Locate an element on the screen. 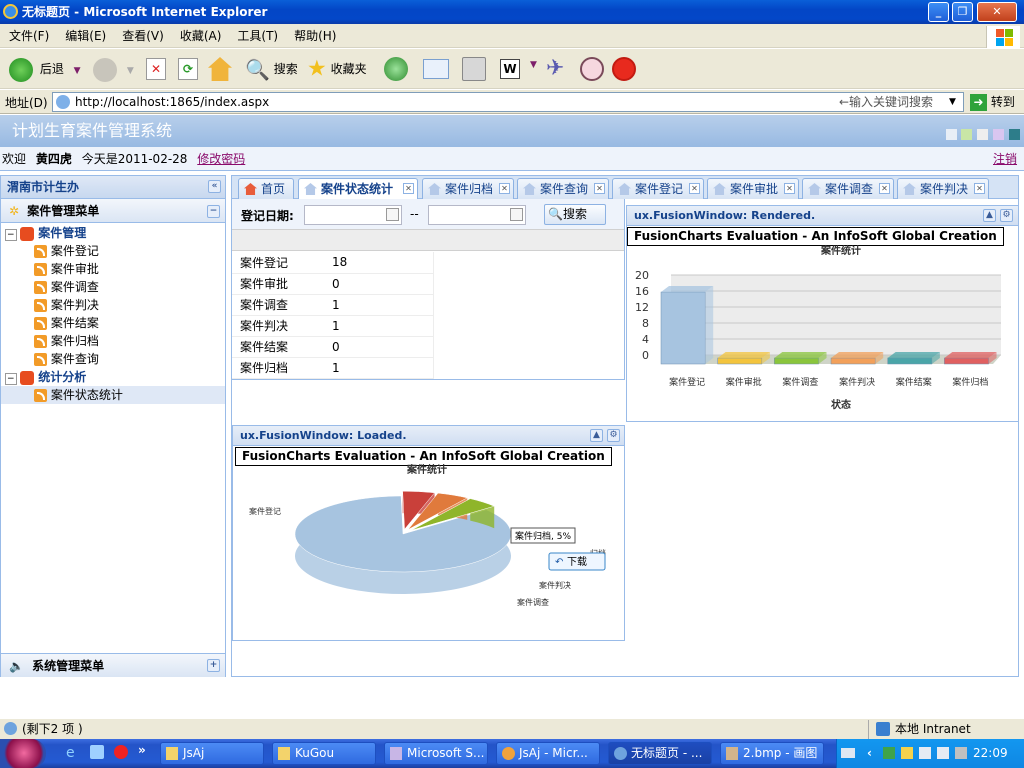  calendar-icon is located at coordinates (516, 214).